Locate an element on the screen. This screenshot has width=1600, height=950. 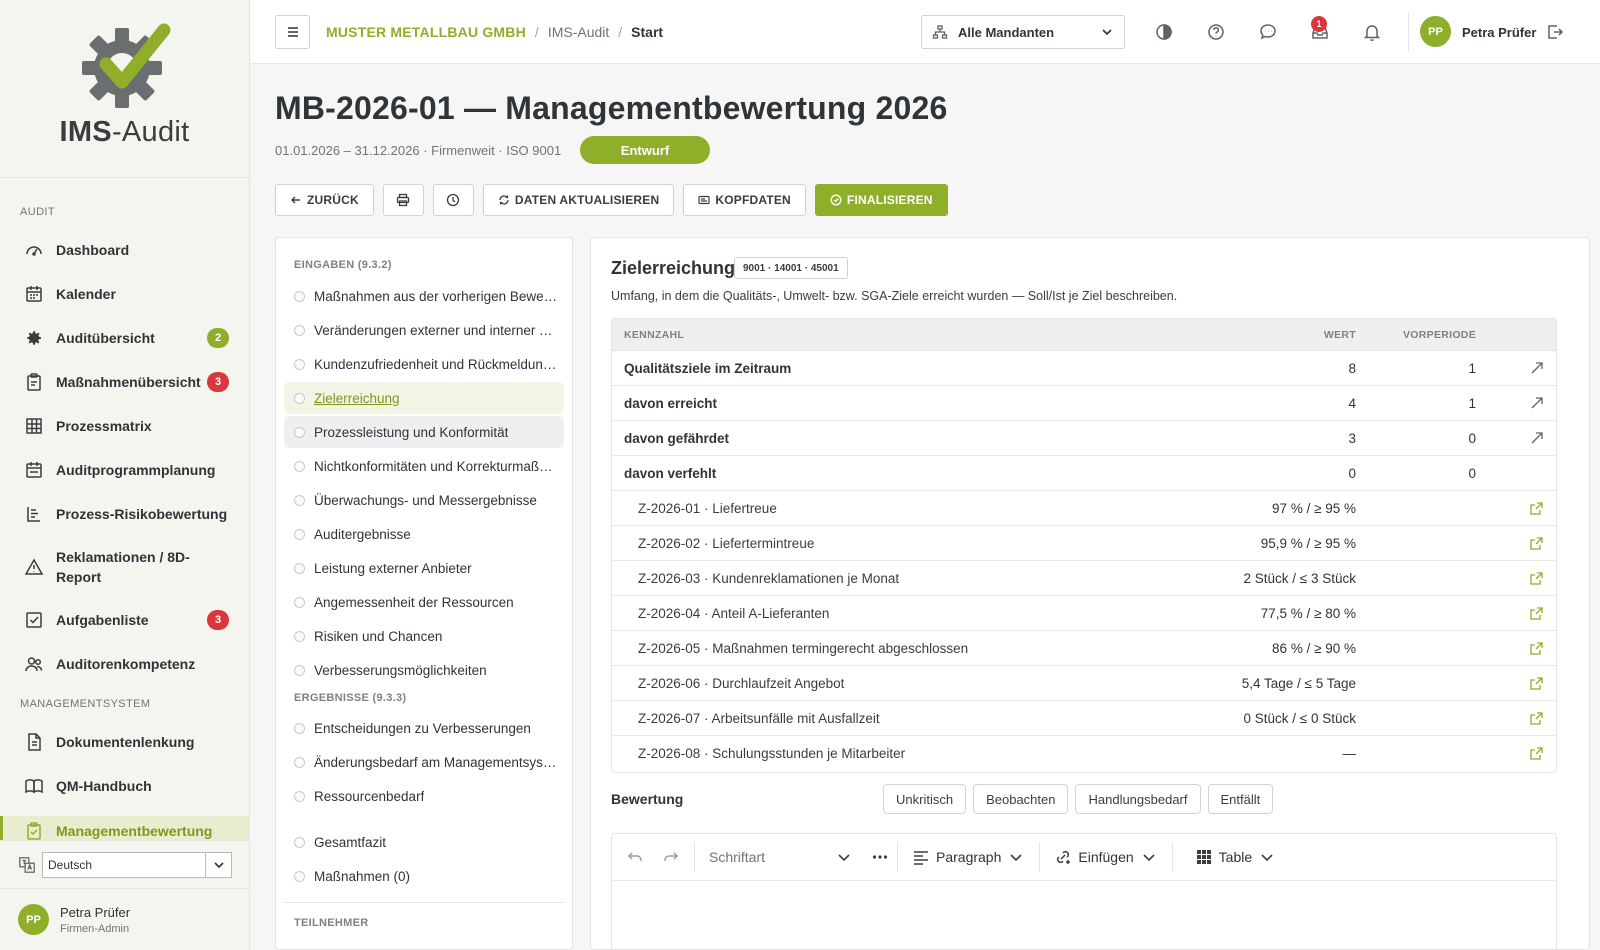
rating-option-handlungsbedarf: Handlungsbedarf is located at coordinates (1138, 799).